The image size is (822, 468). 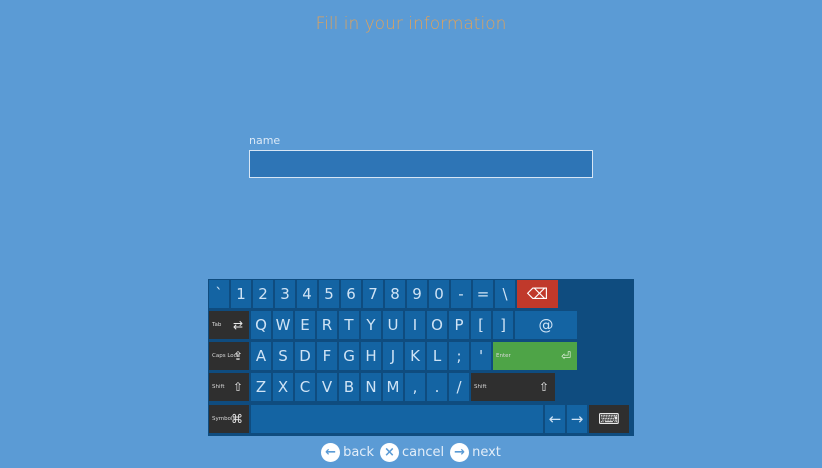 What do you see at coordinates (358, 452) in the screenshot?
I see `back-label: back` at bounding box center [358, 452].